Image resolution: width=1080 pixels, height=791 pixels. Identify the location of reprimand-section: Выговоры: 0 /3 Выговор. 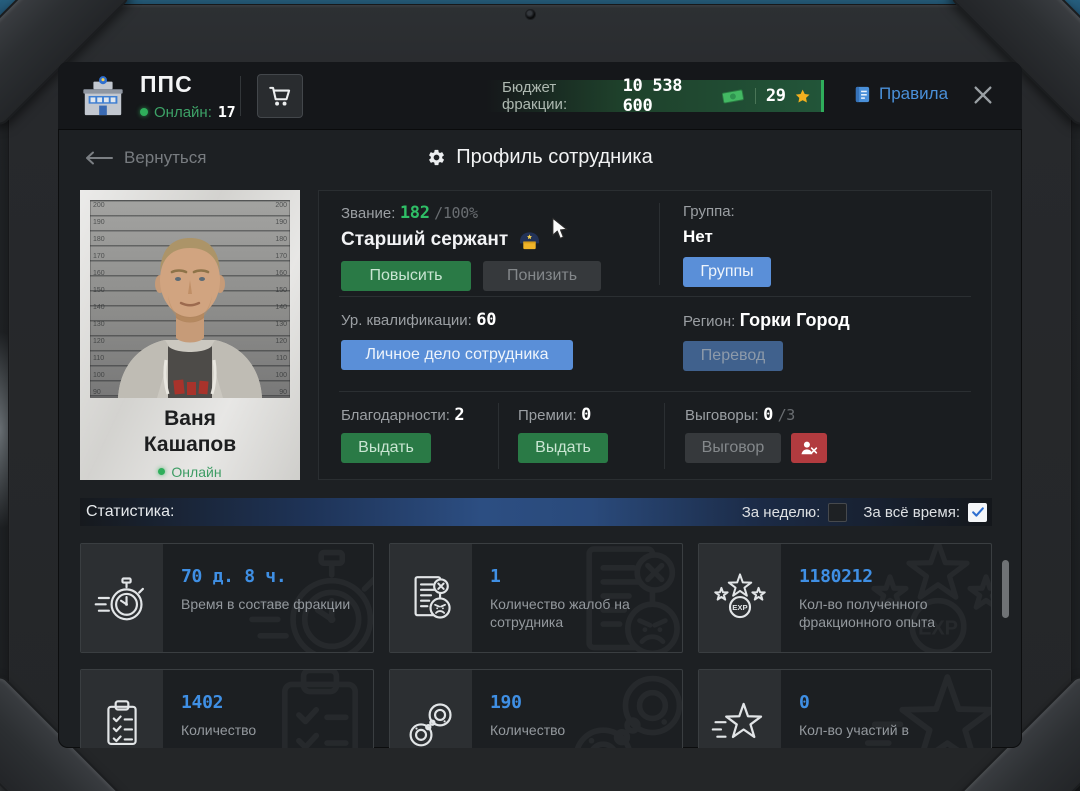
(756, 434).